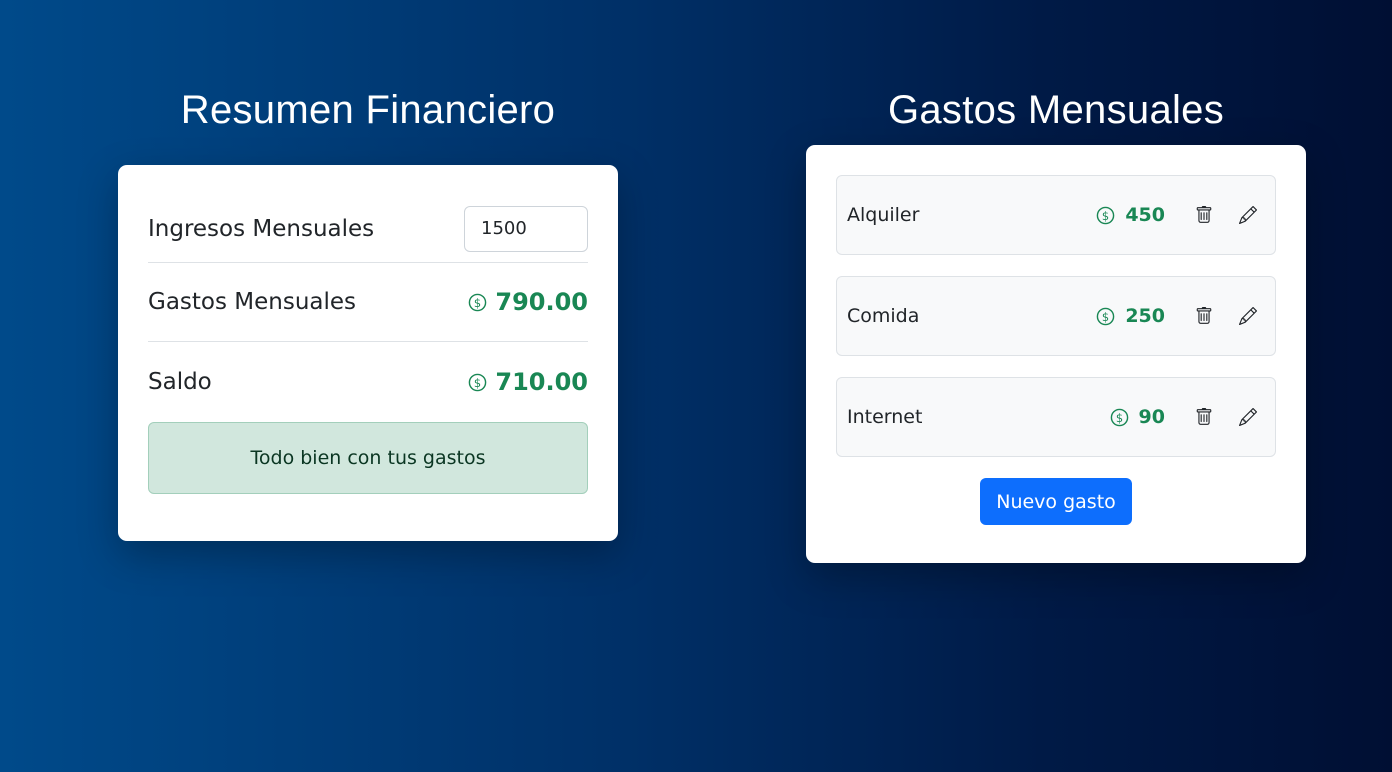  I want to click on expense-item: Alquiler $450, so click(1056, 215).